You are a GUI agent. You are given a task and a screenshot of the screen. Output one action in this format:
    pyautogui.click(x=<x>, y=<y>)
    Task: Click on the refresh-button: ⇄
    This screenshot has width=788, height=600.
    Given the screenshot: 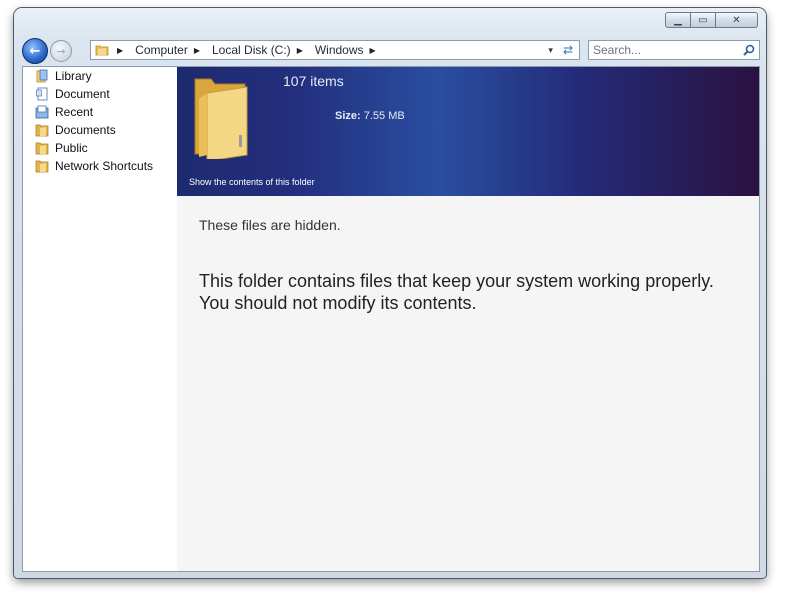 What is the action you would take?
    pyautogui.click(x=568, y=50)
    